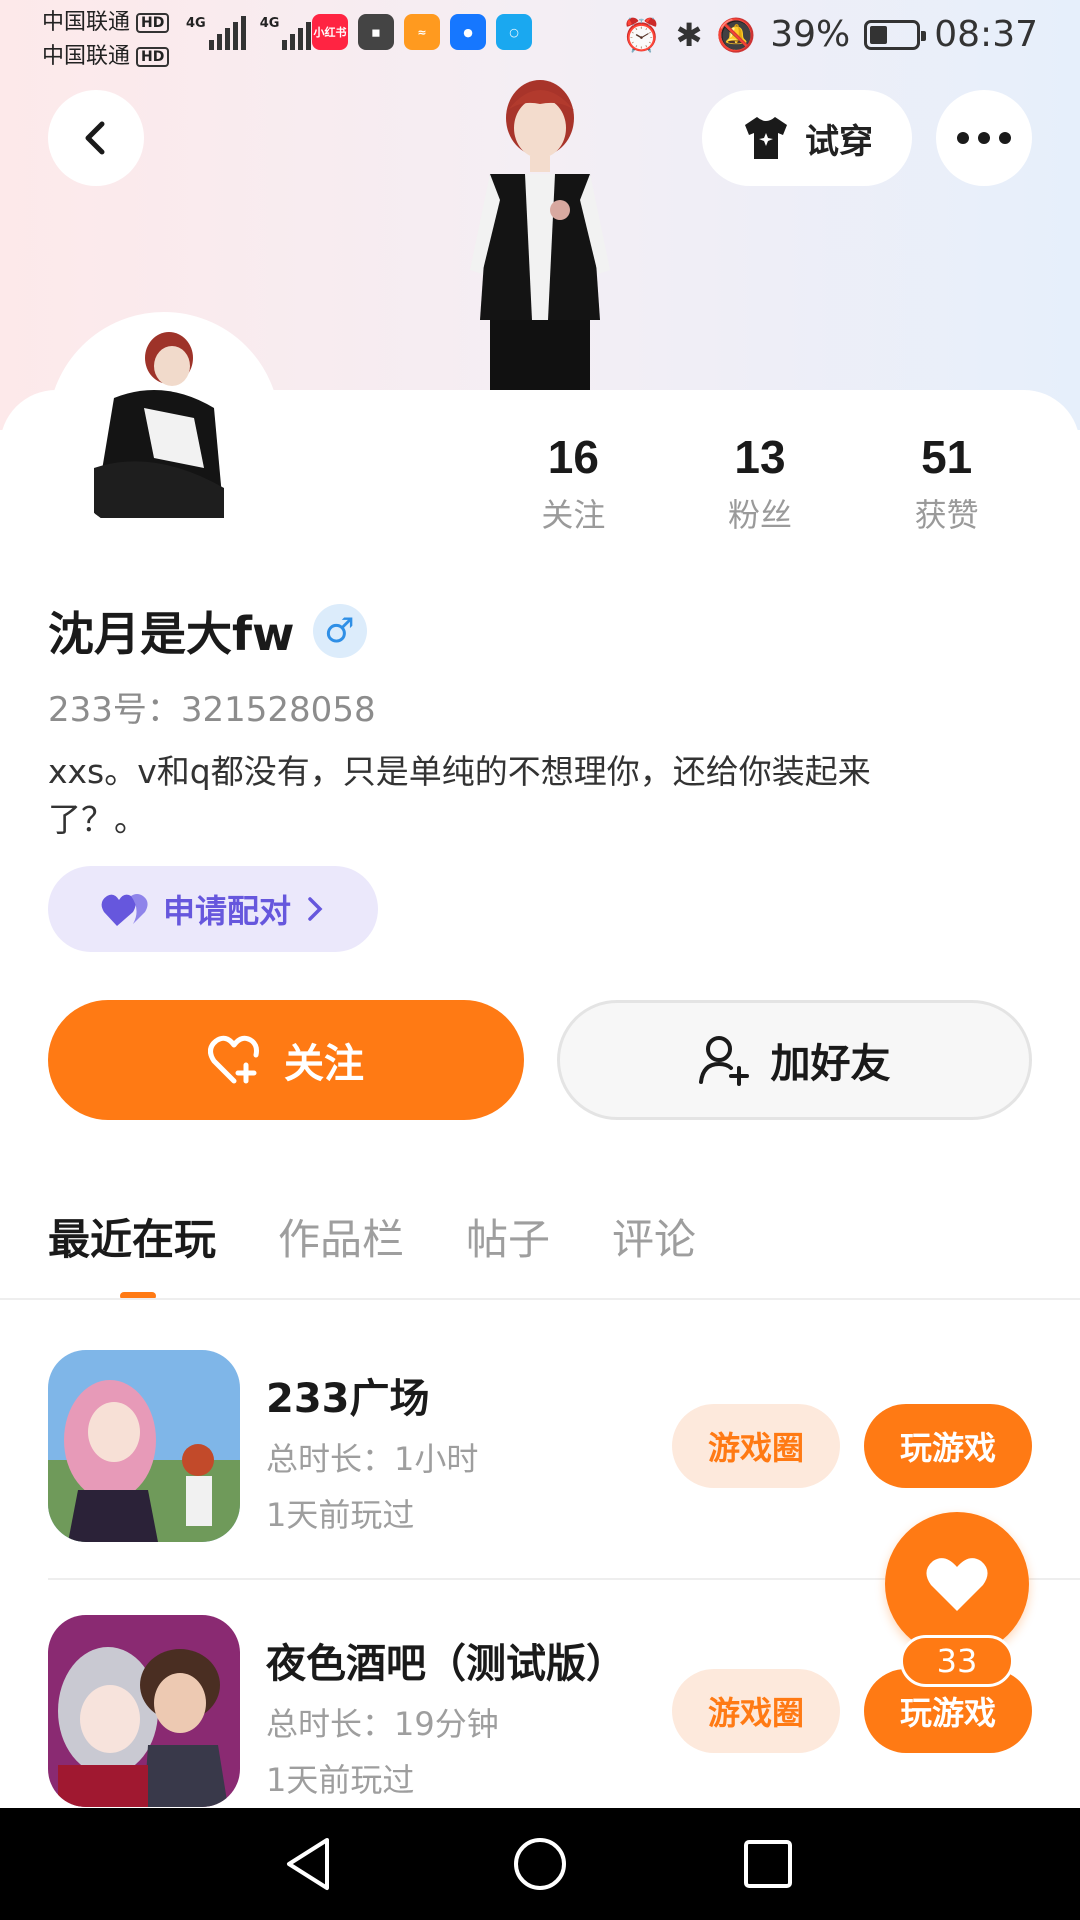 Image resolution: width=1080 pixels, height=1920 pixels. I want to click on add-friend-label: 加好友, so click(830, 1064).